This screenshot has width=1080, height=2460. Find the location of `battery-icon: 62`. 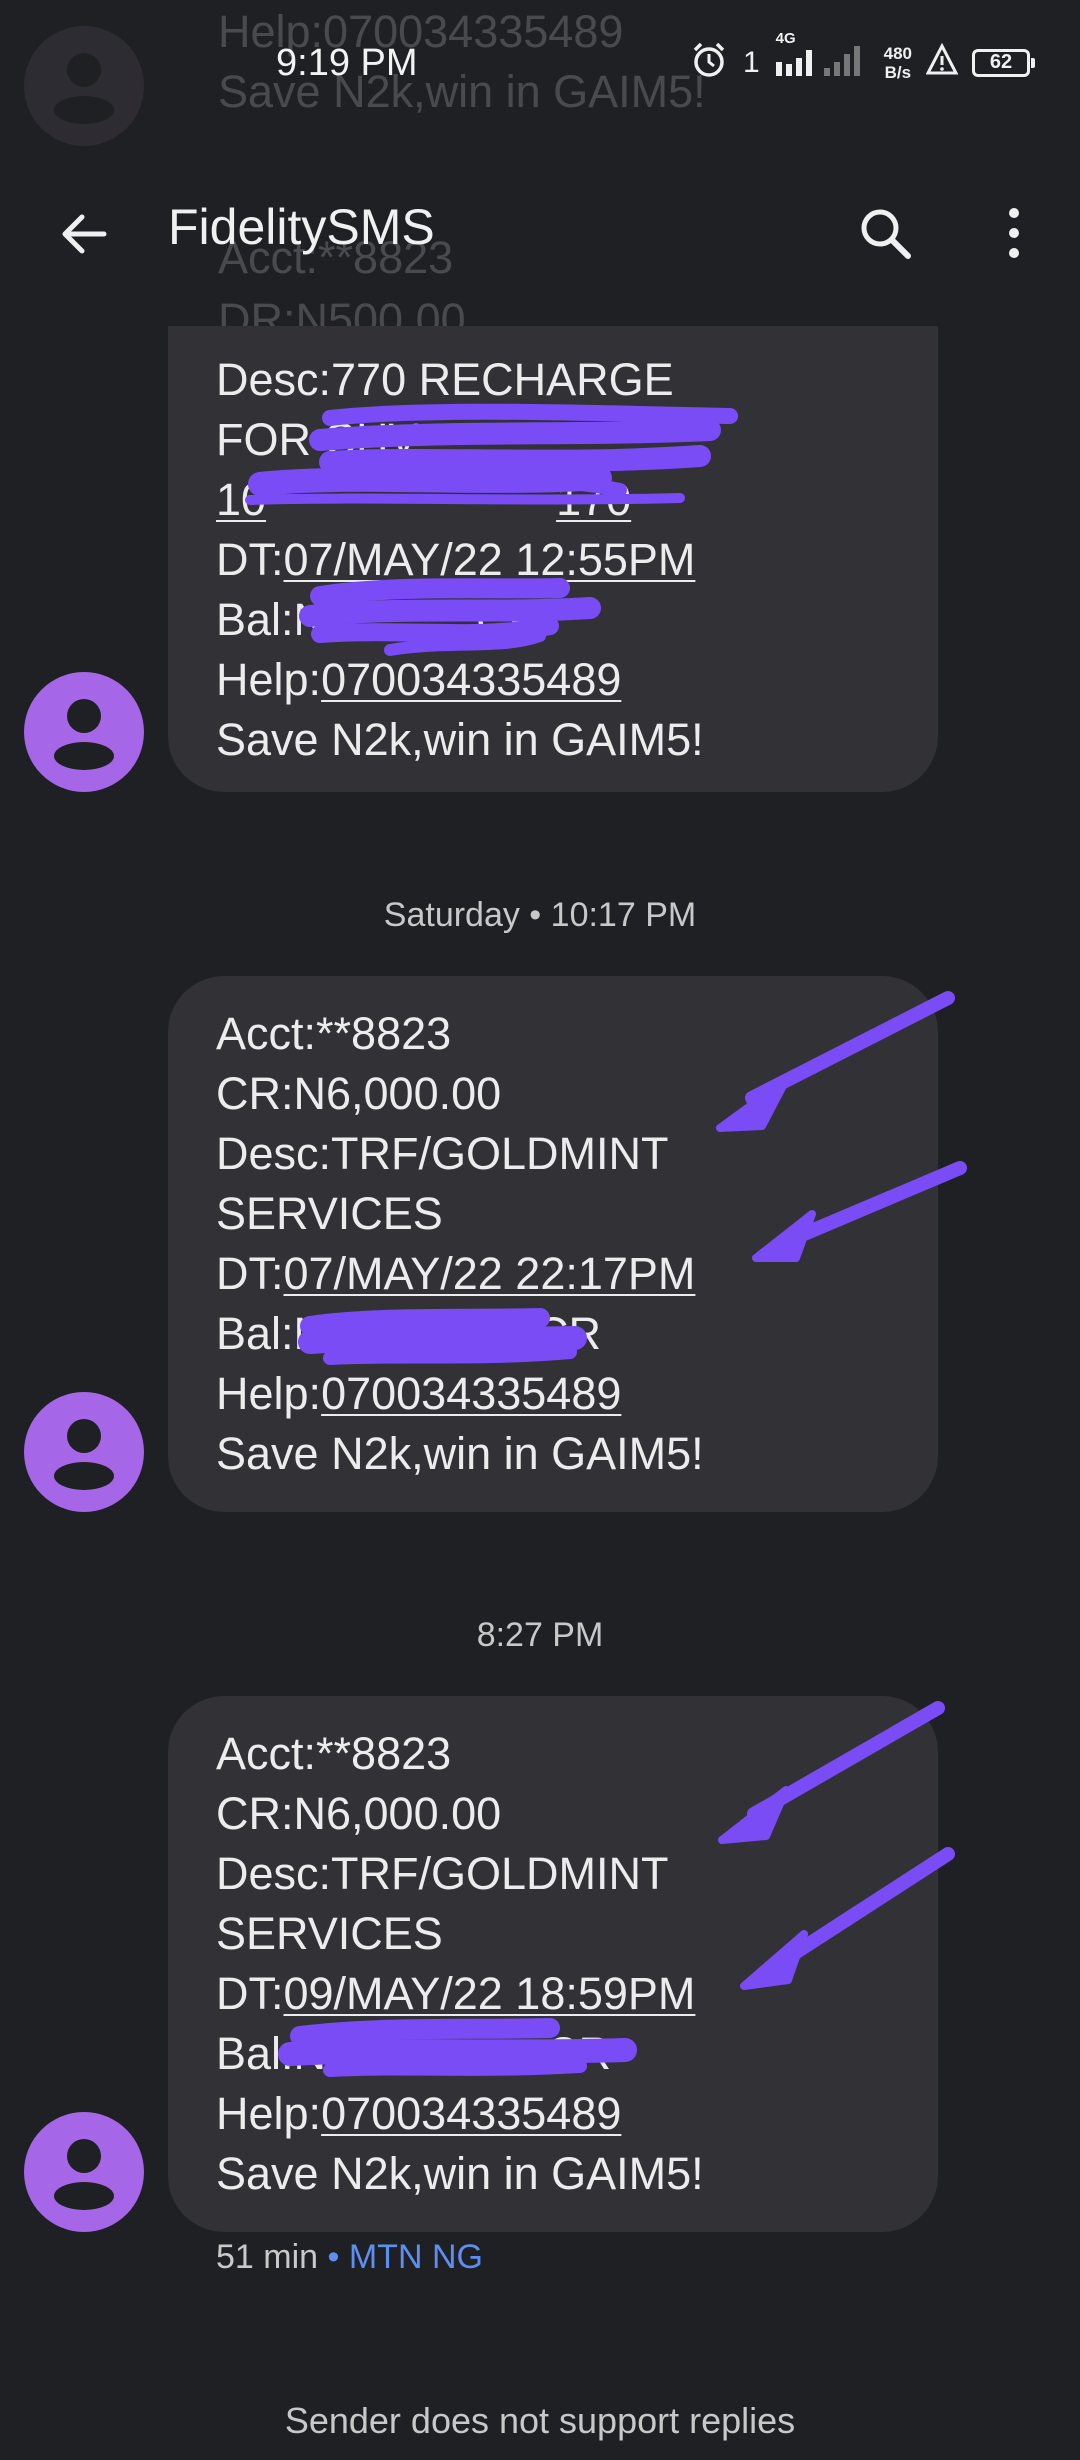

battery-icon: 62 is located at coordinates (1003, 62).